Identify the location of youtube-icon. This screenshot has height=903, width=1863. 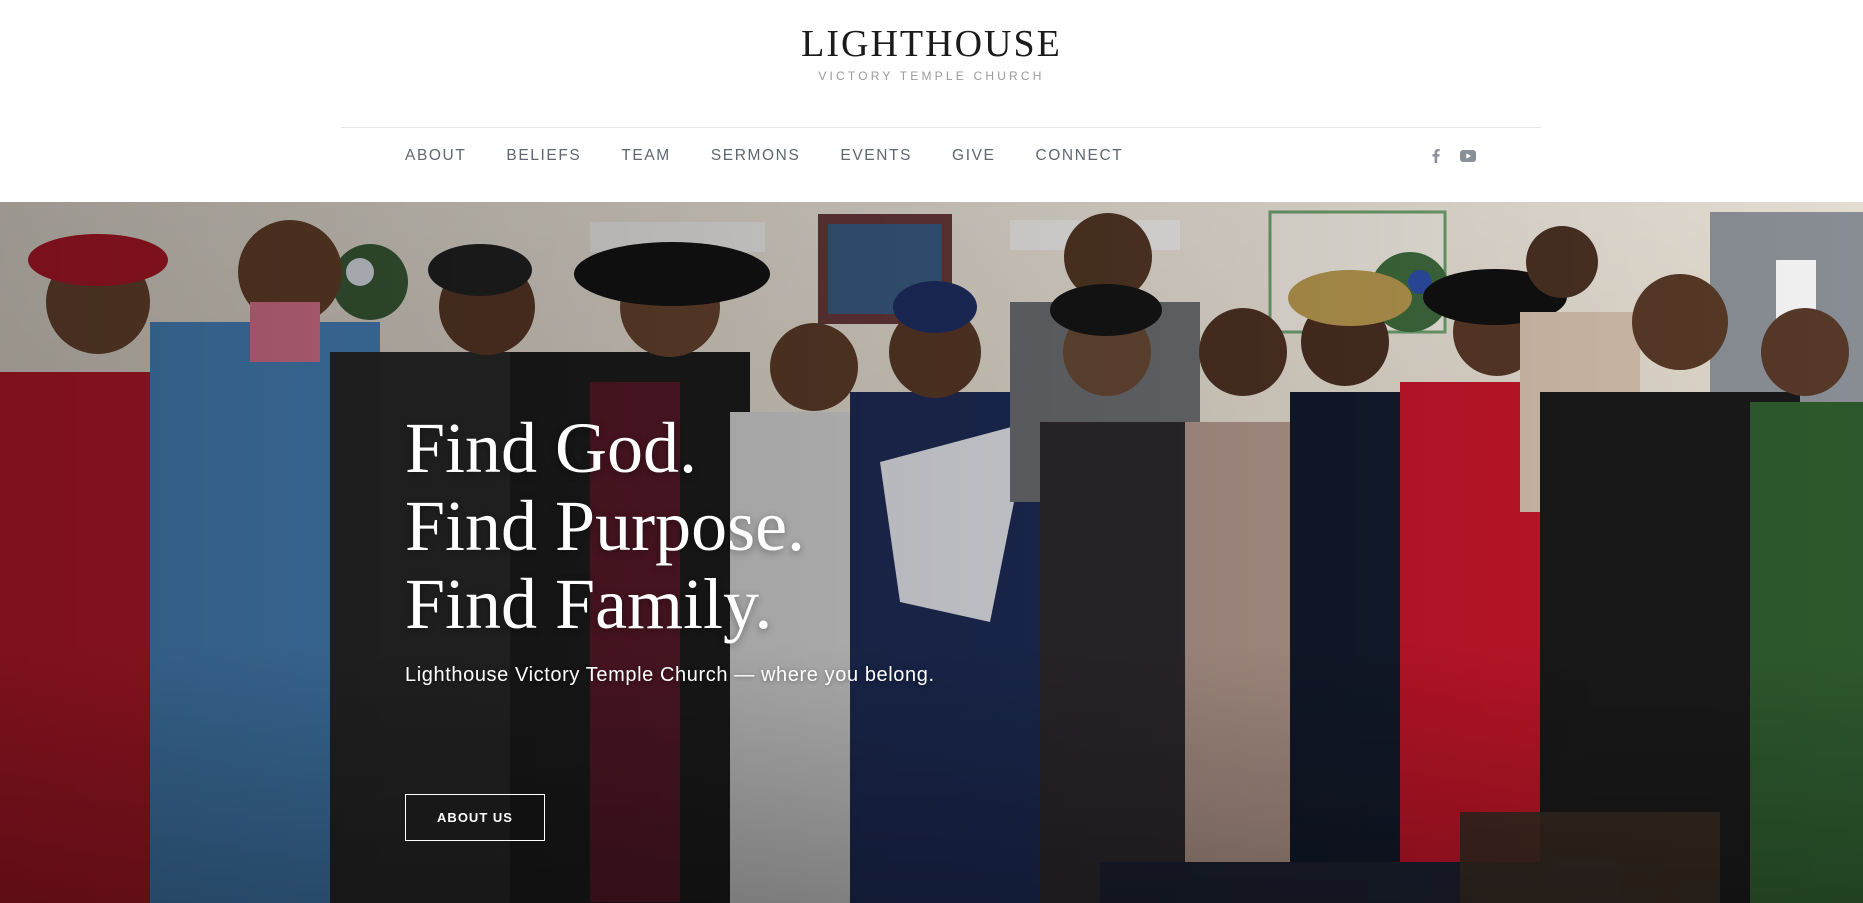
(1468, 156).